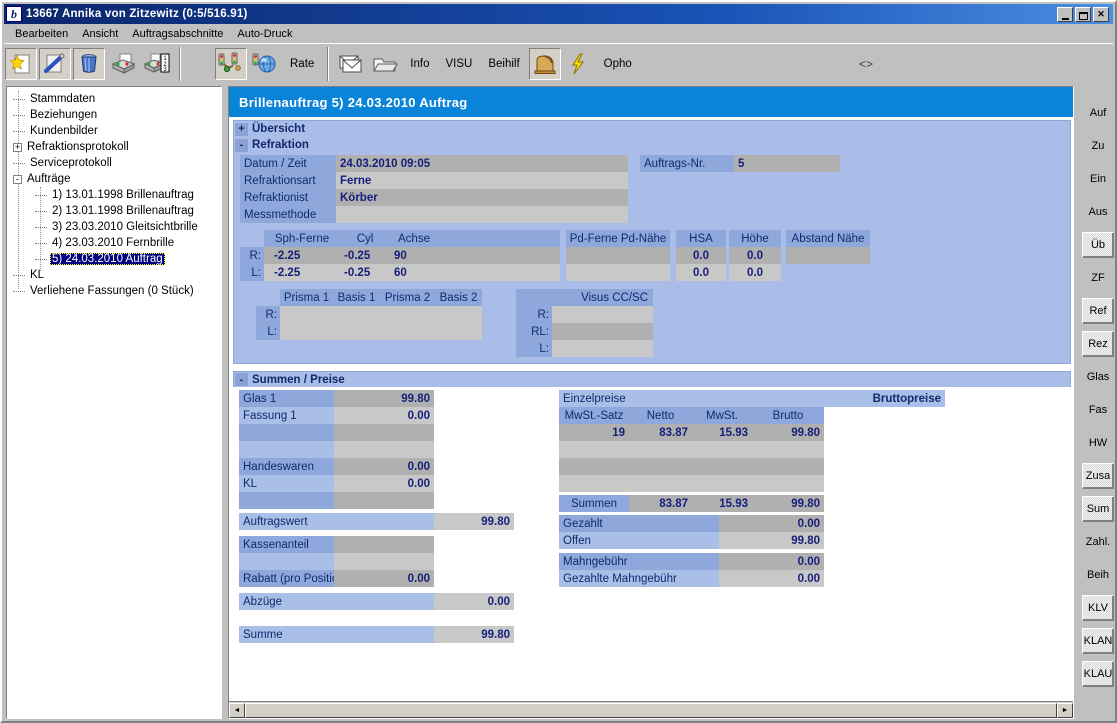 This screenshot has height=723, width=1117. Describe the element at coordinates (771, 540) in the screenshot. I see `offen-value: 99.80` at that location.